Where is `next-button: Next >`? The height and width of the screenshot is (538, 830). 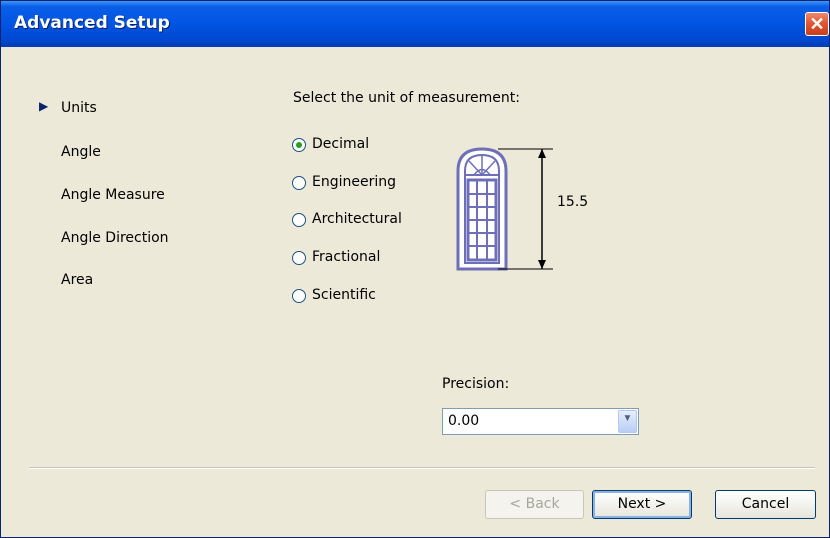
next-button: Next > is located at coordinates (642, 504).